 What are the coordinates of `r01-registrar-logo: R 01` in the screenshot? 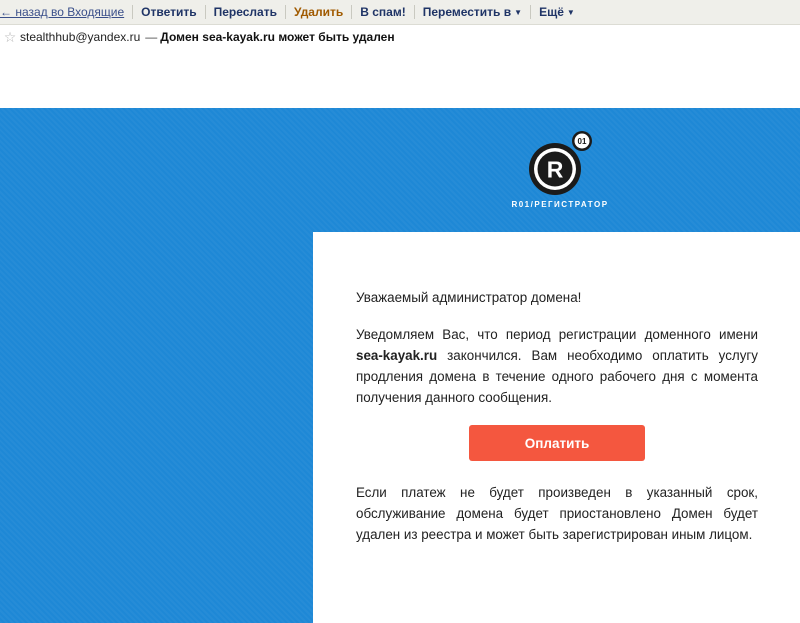 It's located at (560, 163).